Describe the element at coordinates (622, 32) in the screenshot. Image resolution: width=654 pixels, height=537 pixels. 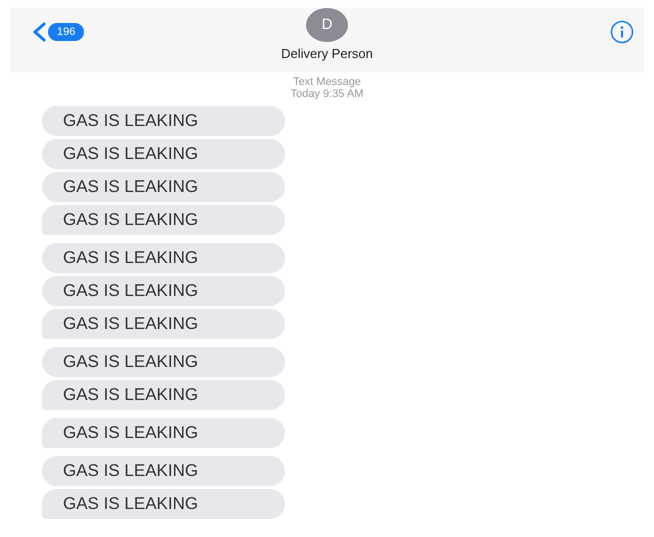
I see `info-button` at that location.